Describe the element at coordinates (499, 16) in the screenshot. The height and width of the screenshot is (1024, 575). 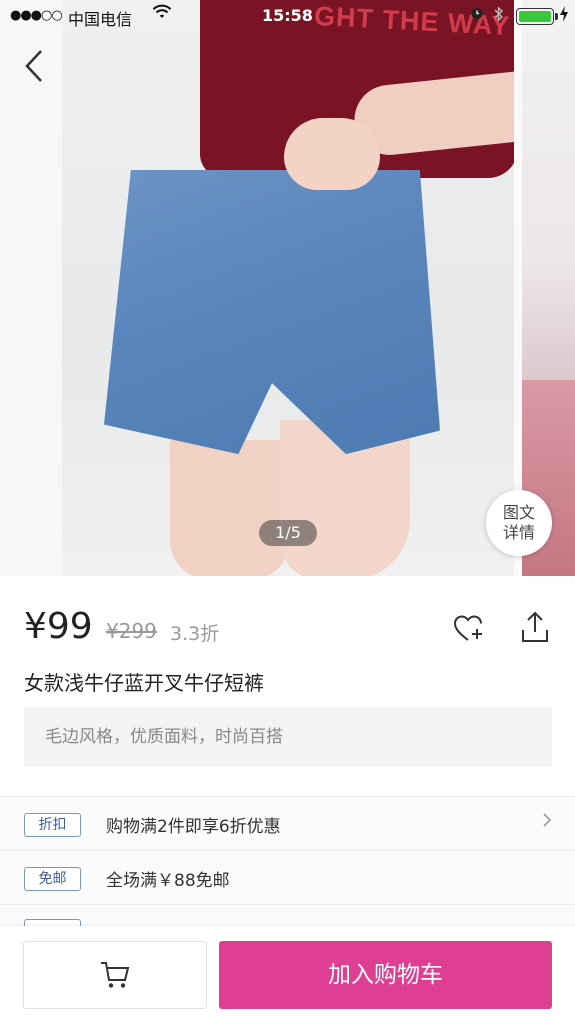
I see `bluetooth-icon` at that location.